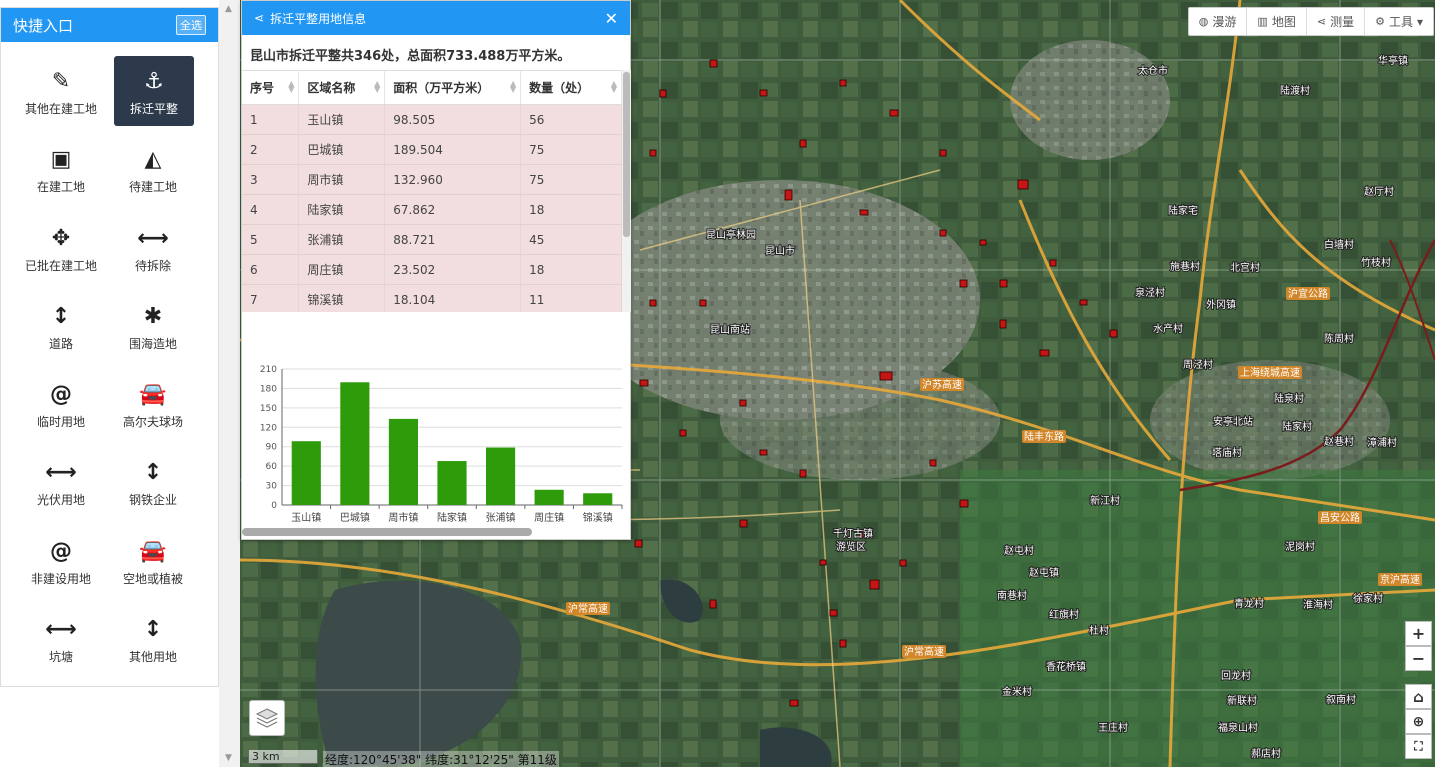 This screenshot has width=1435, height=767. What do you see at coordinates (1221, 304) in the screenshot?
I see `place-label: 外冈镇` at bounding box center [1221, 304].